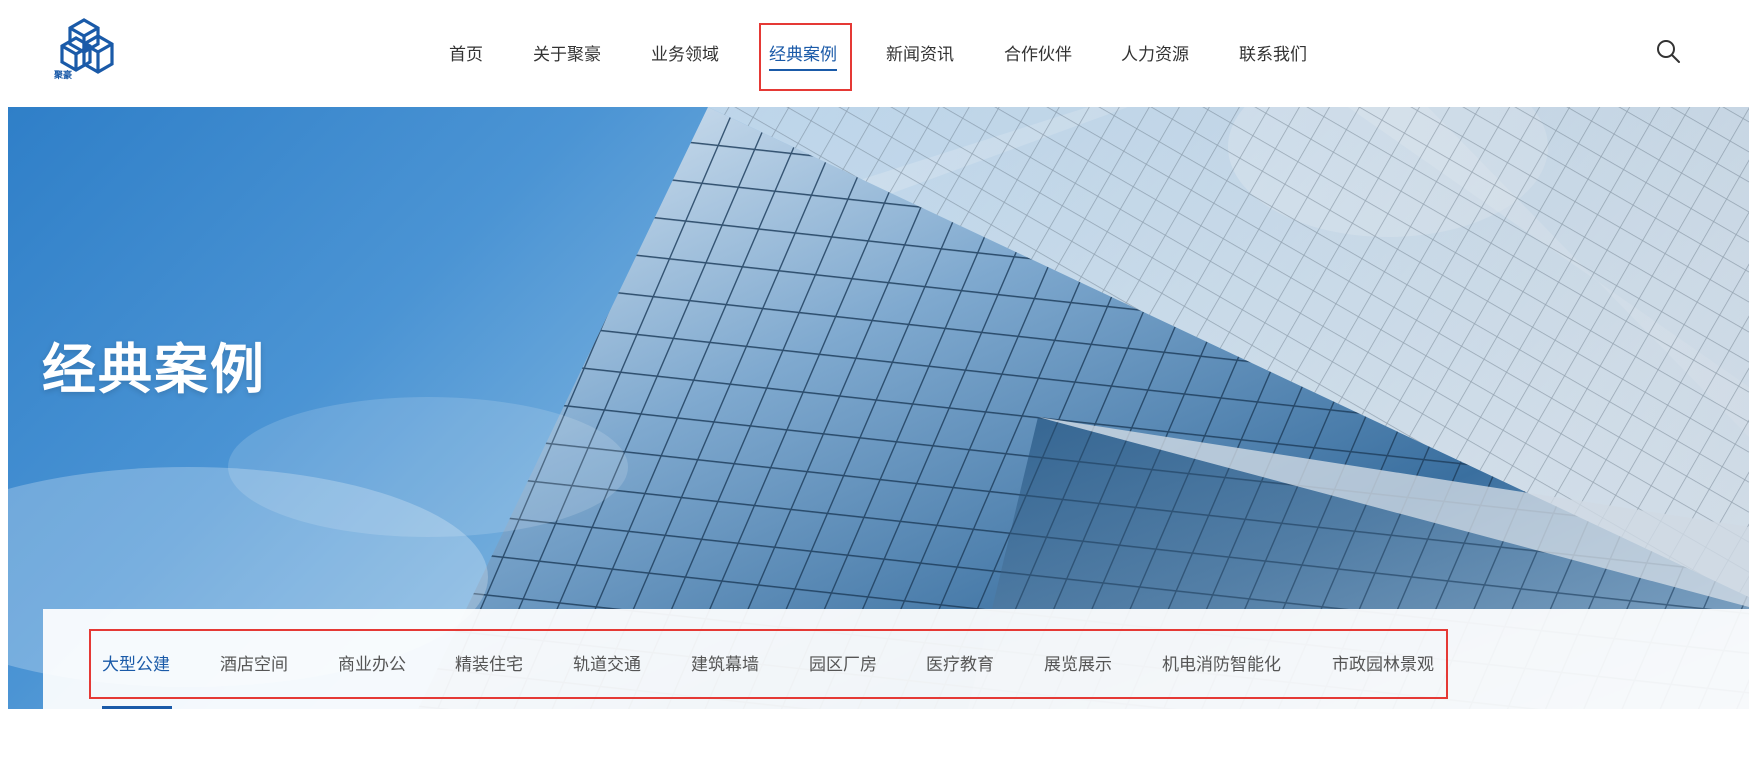 The height and width of the screenshot is (764, 1749). I want to click on nav-item-partners: 合作伙伴, so click(1038, 52).